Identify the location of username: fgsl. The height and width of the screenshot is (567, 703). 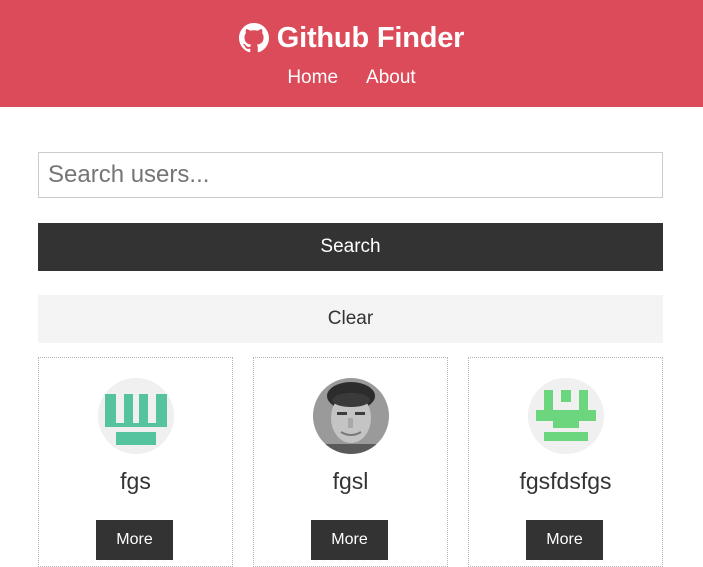
(350, 481).